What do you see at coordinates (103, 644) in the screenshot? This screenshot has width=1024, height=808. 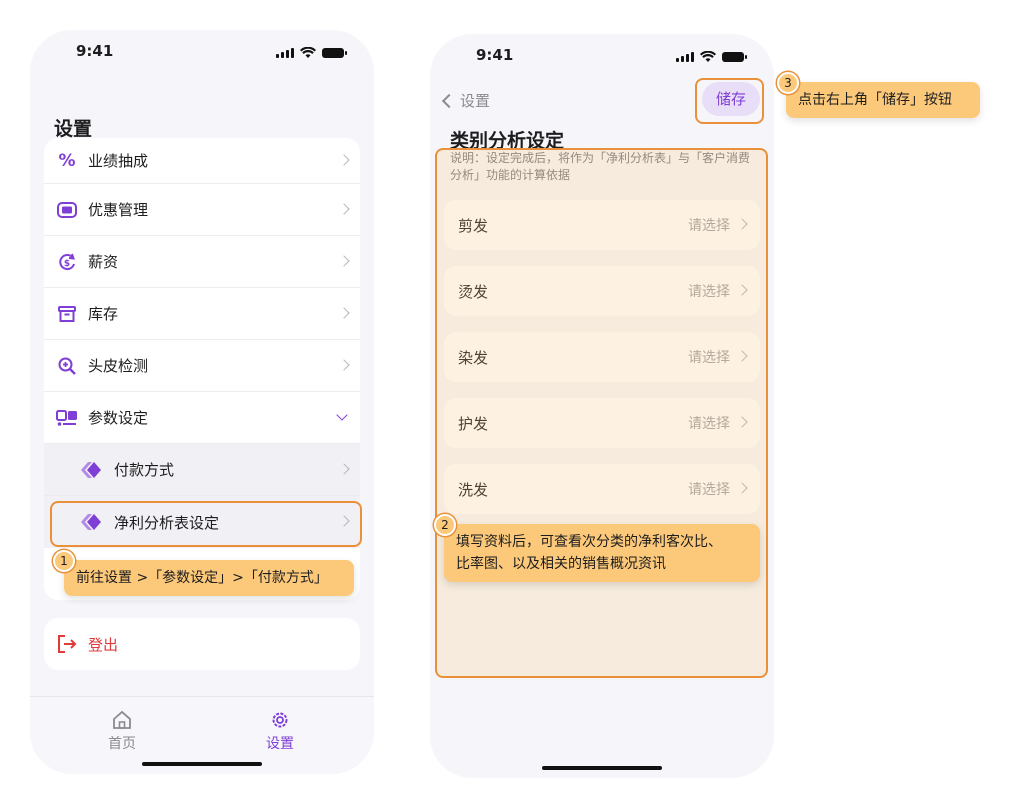 I see `logout-label: 登出` at bounding box center [103, 644].